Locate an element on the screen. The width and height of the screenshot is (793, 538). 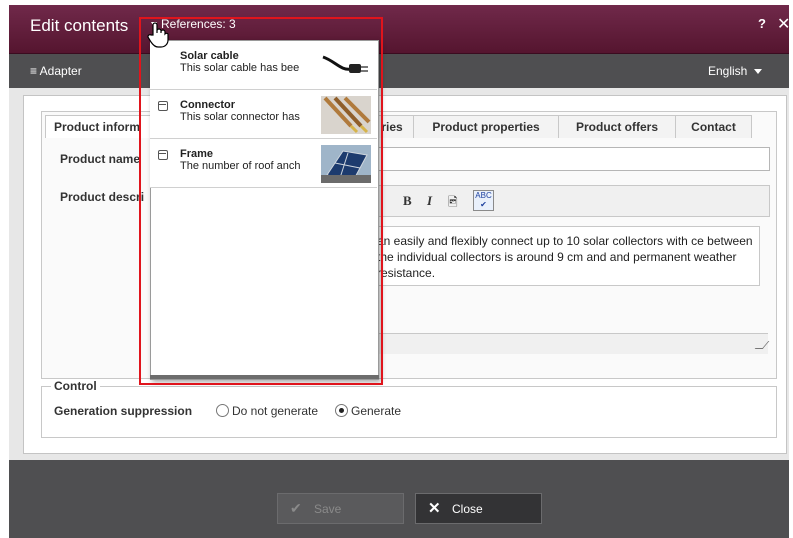
adapter-menu: ≡ Adapter is located at coordinates (56, 71).